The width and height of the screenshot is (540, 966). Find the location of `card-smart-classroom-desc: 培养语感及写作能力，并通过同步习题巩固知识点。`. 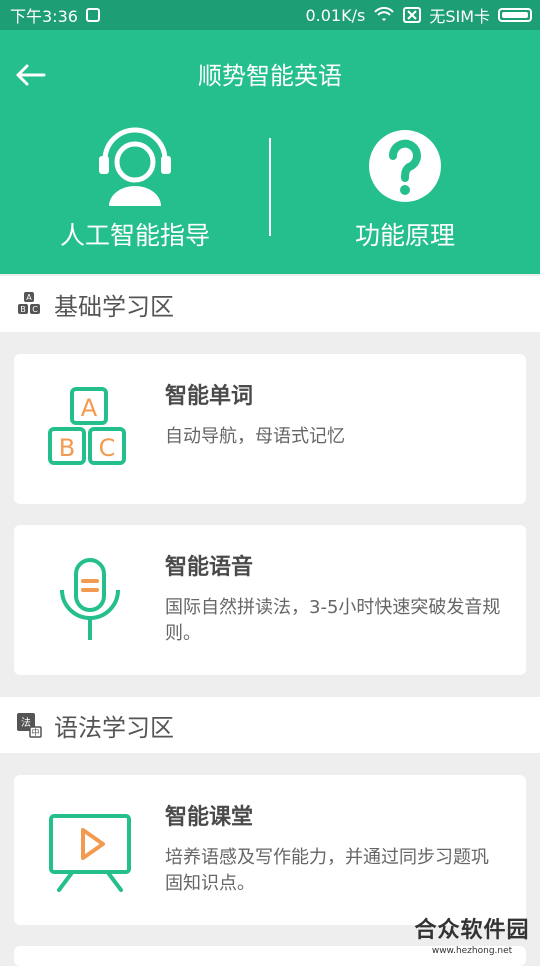

card-smart-classroom-desc: 培养语感及写作能力，并通过同步习题巩固知识点。 is located at coordinates (335, 871).